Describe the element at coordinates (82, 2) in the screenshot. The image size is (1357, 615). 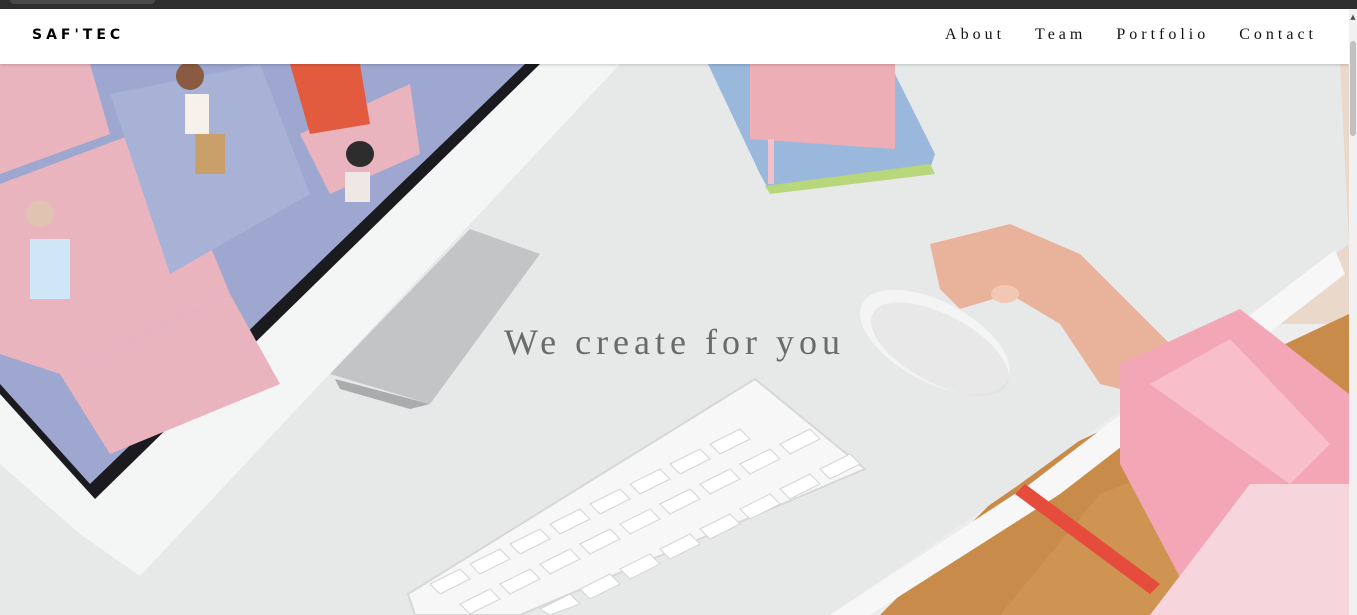
I see `browser-tab` at that location.